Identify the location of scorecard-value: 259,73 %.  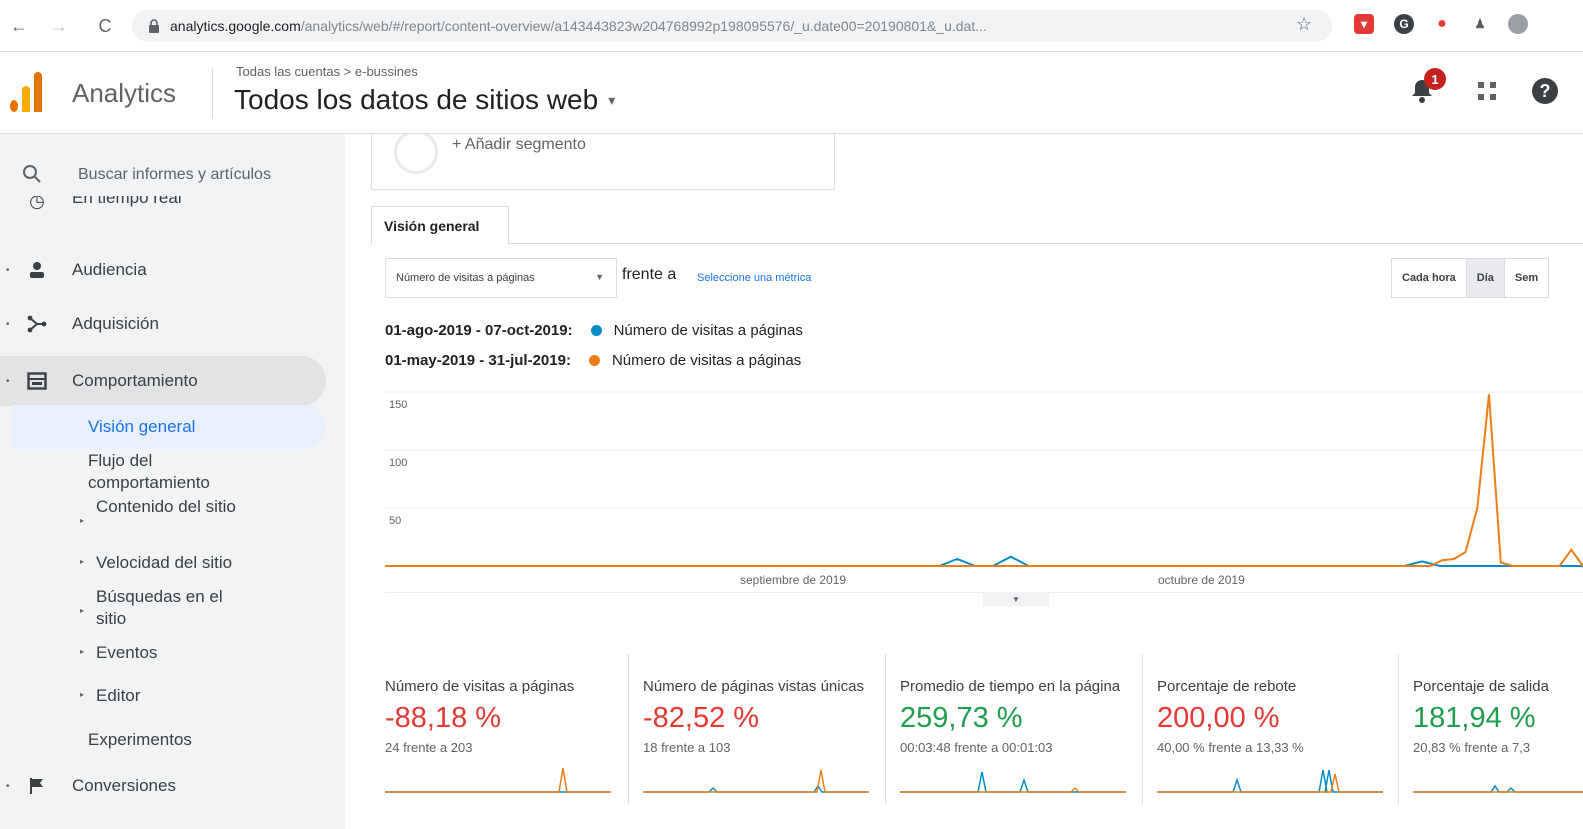
(961, 718).